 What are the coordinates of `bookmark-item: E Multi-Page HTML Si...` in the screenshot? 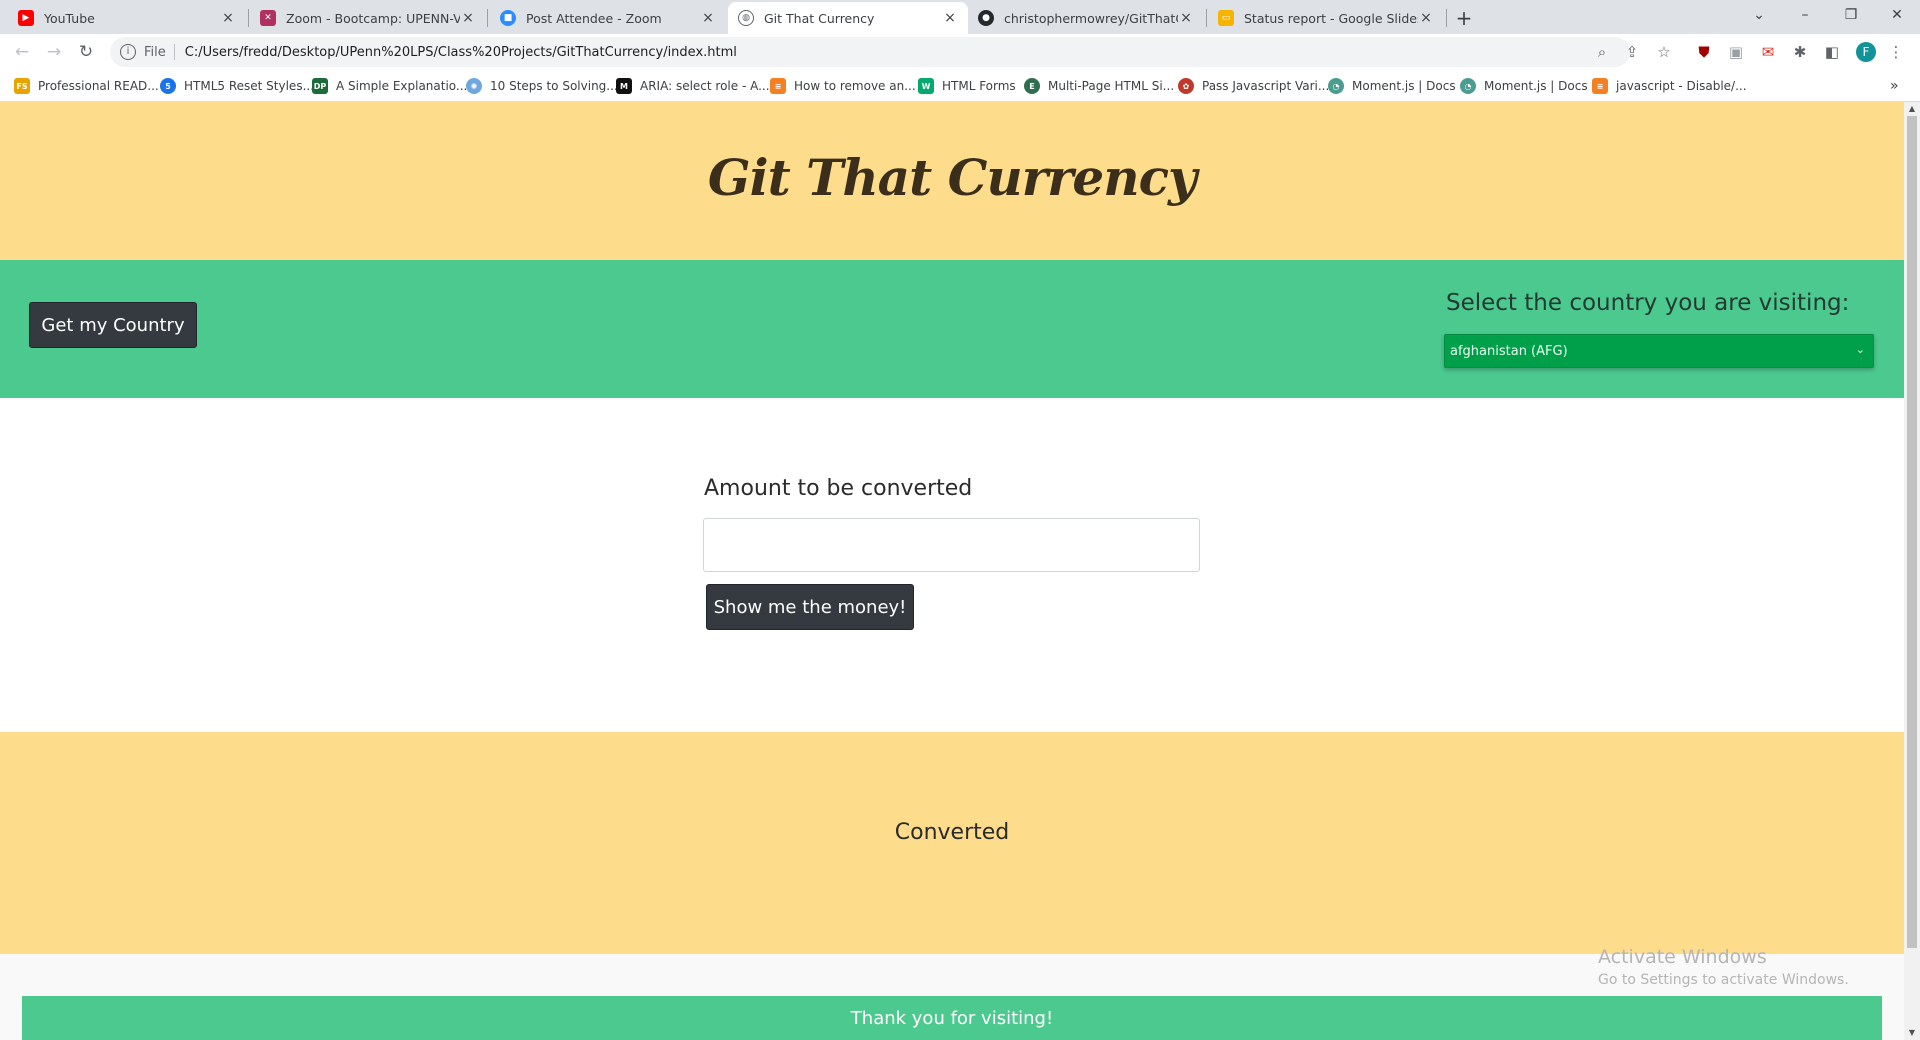 It's located at (1099, 86).